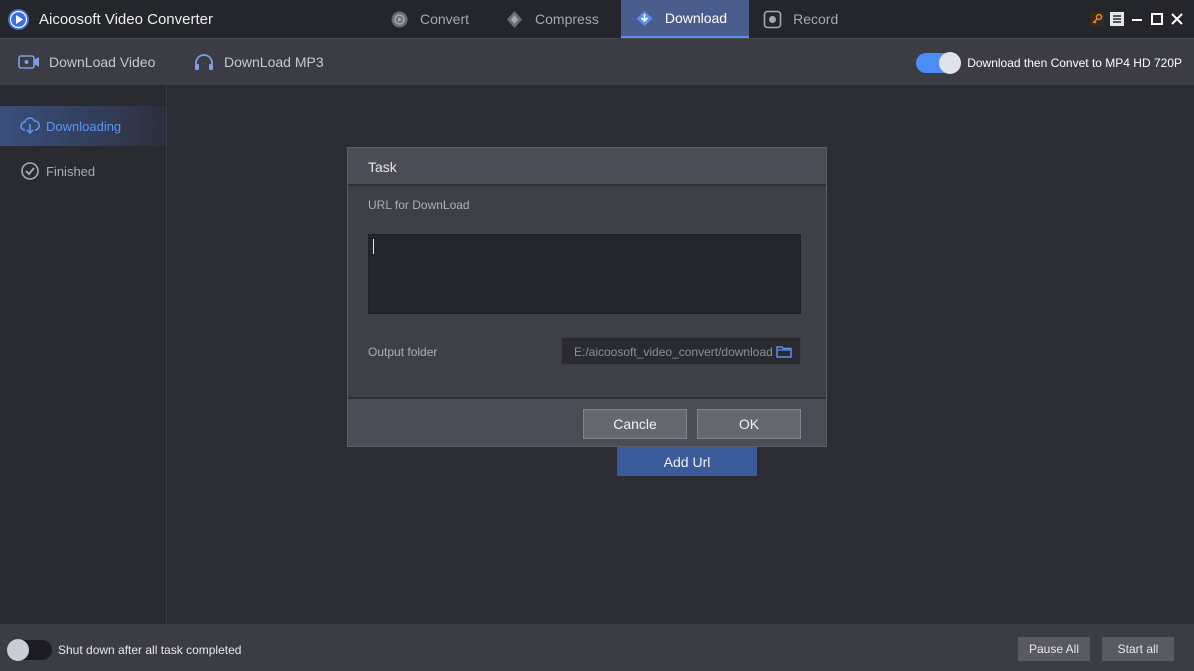 The width and height of the screenshot is (1194, 671). I want to click on sidebar-item-downloading: Downloading, so click(83, 126).